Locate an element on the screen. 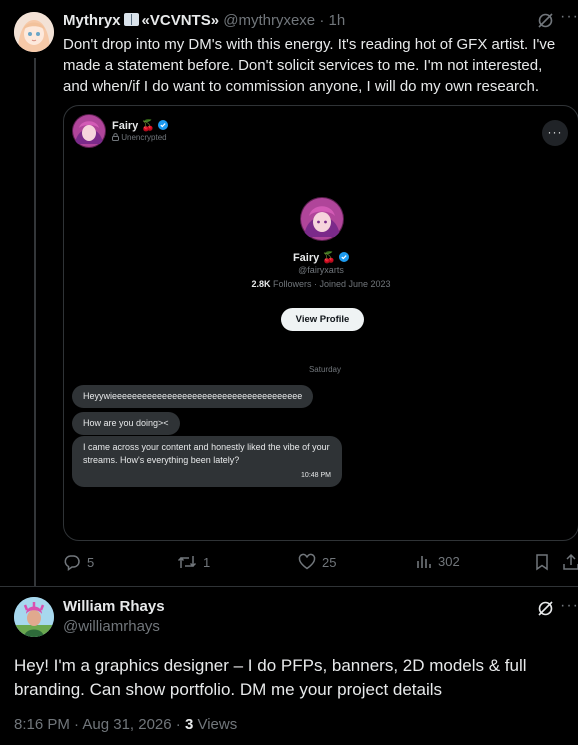  author-handle: @mythryxexe is located at coordinates (269, 20).